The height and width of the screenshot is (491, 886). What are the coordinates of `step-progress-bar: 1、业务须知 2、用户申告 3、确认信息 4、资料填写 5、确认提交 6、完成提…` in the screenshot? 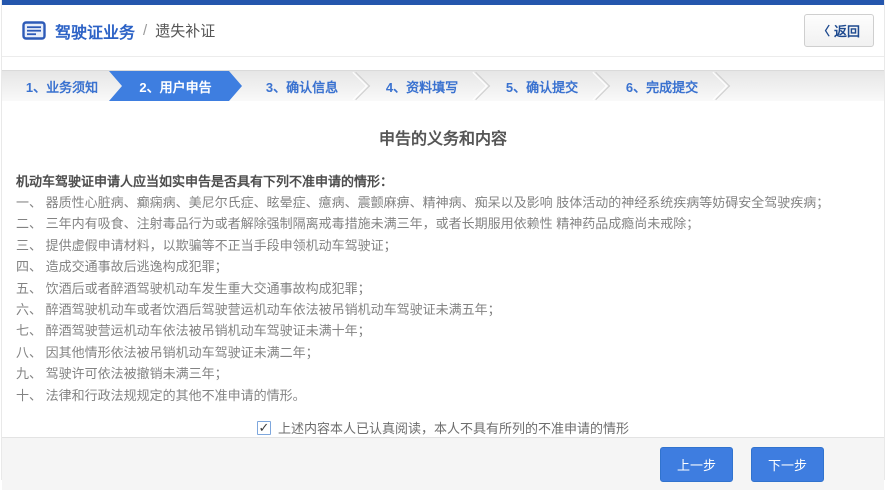 It's located at (443, 85).